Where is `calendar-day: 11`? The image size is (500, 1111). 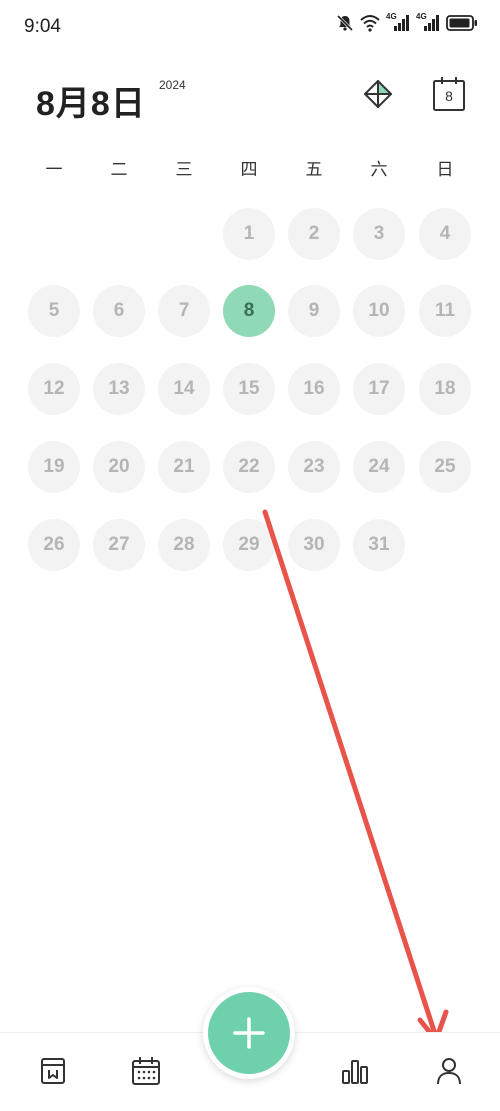 calendar-day: 11 is located at coordinates (445, 311).